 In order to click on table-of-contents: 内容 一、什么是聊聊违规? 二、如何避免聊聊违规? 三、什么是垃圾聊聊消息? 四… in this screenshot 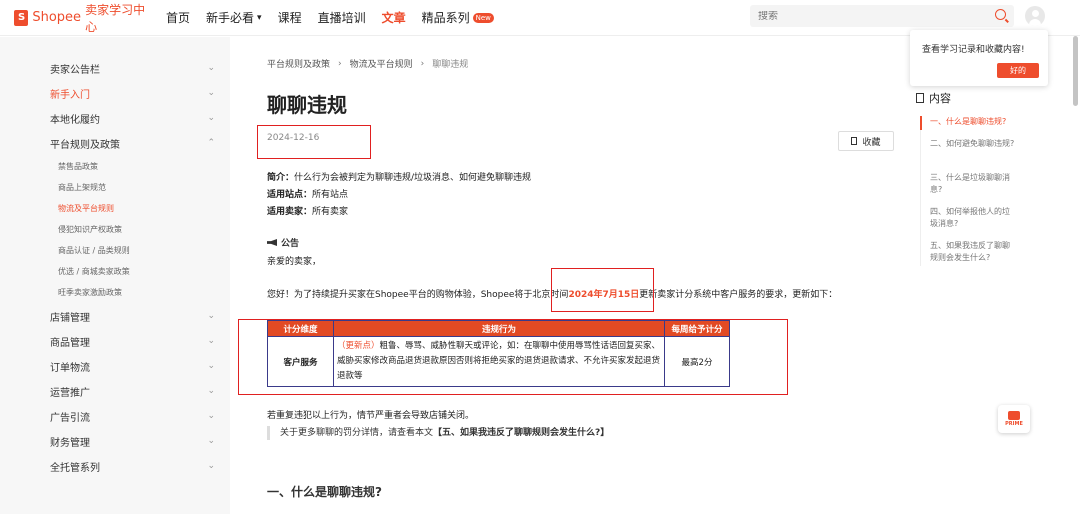, I will do `click(971, 178)`.